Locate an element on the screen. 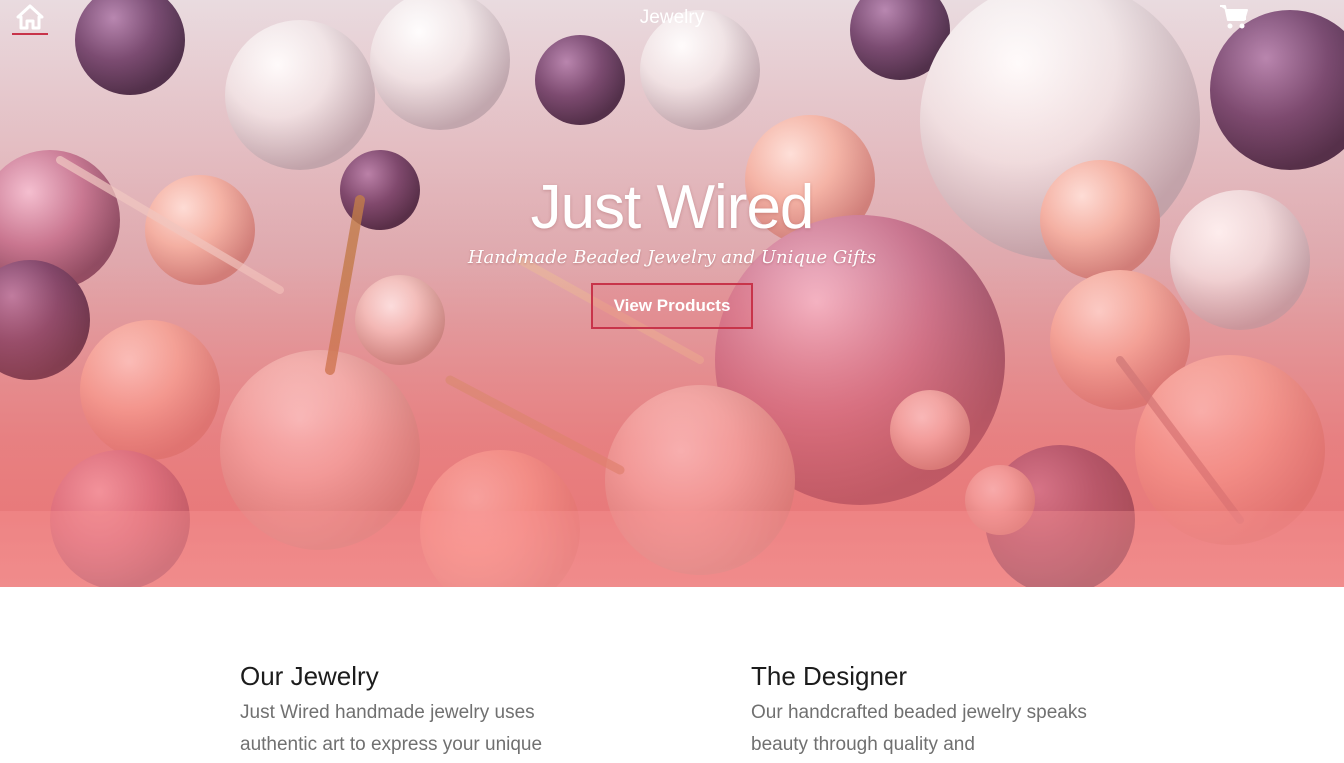  hero-bottom-band is located at coordinates (672, 549).